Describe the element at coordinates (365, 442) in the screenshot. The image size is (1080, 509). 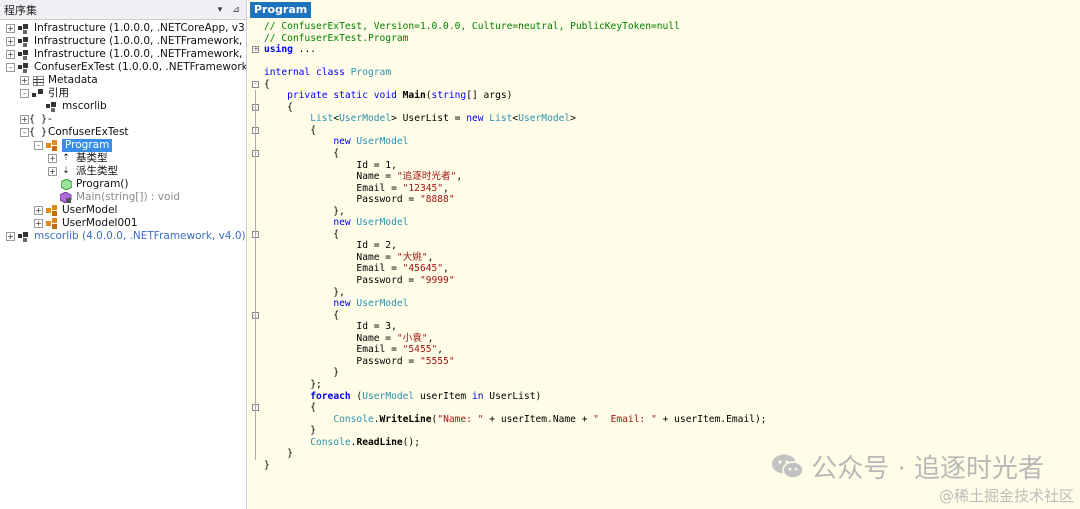
I see `code-line: Console.ReadLine();` at that location.